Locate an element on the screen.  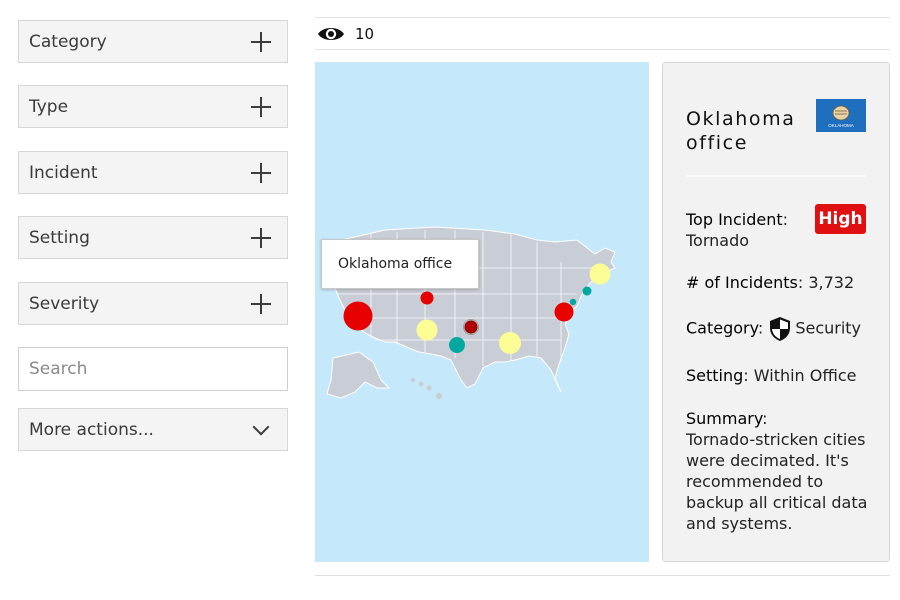
filter-category-label: Category is located at coordinates (68, 41).